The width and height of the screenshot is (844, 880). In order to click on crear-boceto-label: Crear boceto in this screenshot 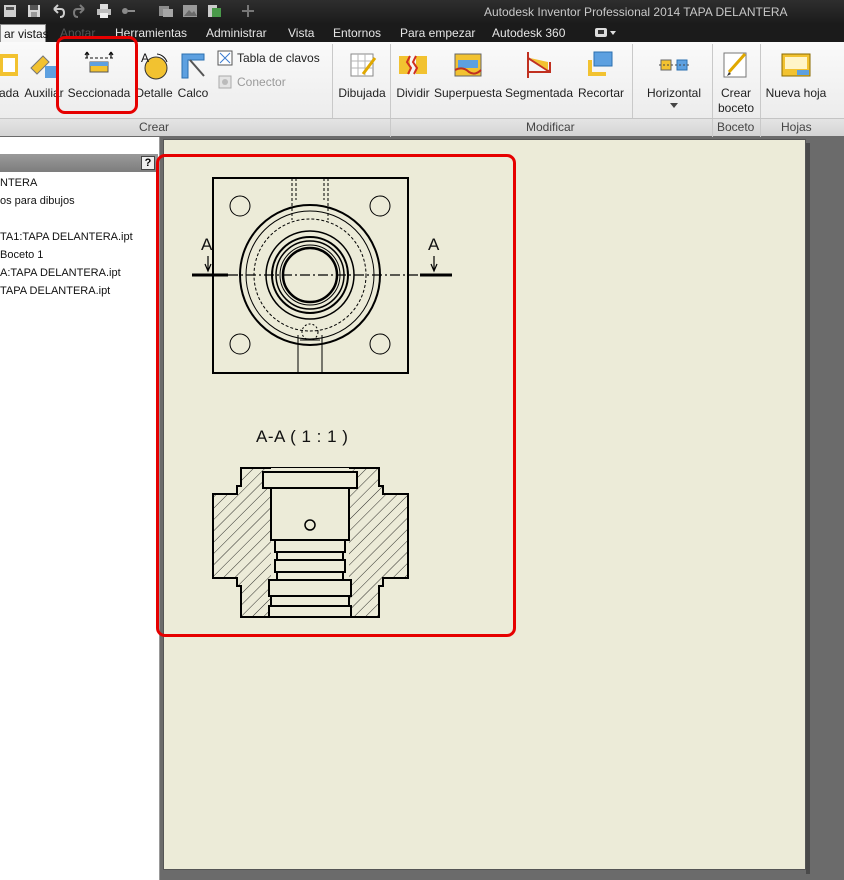, I will do `click(736, 100)`.